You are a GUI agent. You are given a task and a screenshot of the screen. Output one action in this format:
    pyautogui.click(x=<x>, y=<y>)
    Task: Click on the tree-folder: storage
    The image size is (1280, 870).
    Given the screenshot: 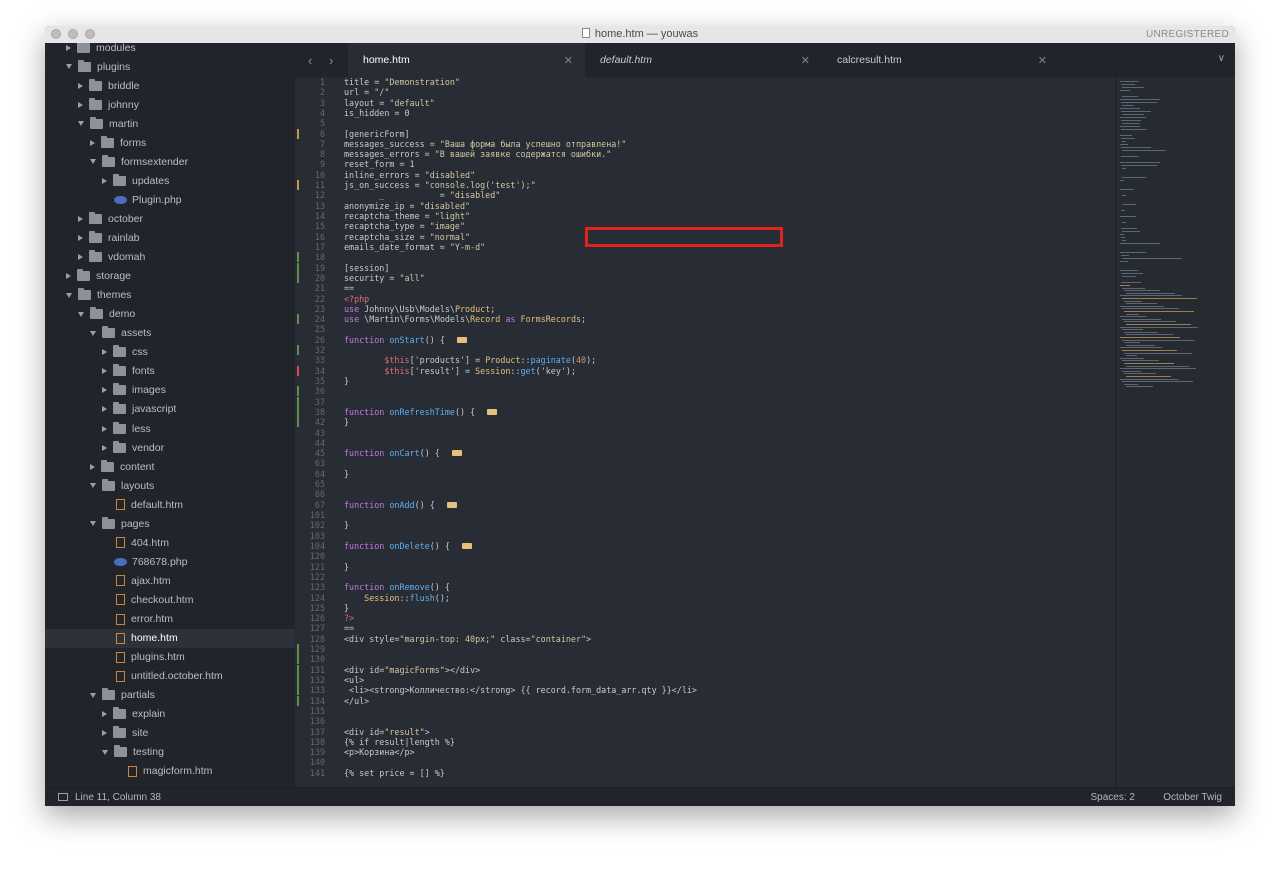 What is the action you would take?
    pyautogui.click(x=170, y=276)
    